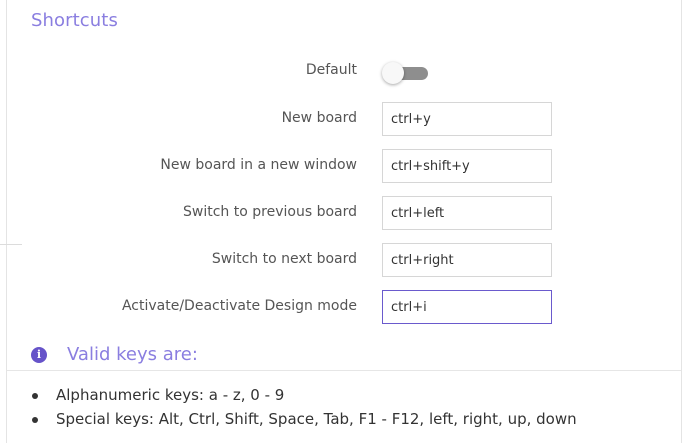  Describe the element at coordinates (74, 20) in the screenshot. I see `section-title: Shortcuts` at that location.